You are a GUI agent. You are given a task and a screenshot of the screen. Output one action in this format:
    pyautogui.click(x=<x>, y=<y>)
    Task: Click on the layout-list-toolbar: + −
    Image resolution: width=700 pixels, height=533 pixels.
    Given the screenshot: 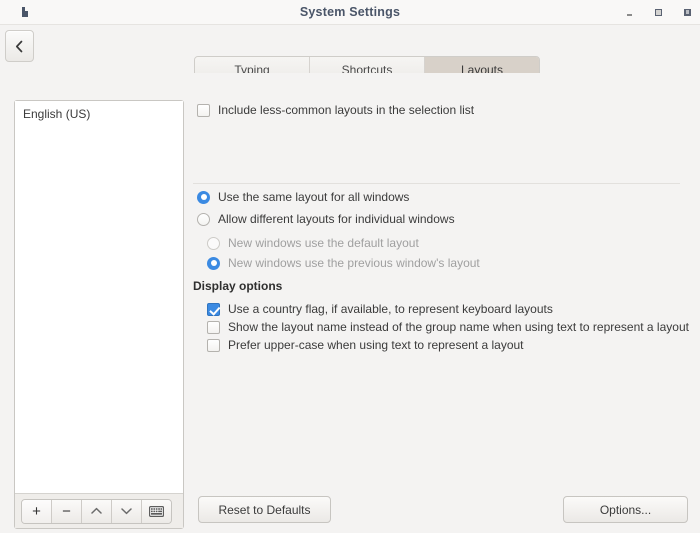 What is the action you would take?
    pyautogui.click(x=99, y=510)
    